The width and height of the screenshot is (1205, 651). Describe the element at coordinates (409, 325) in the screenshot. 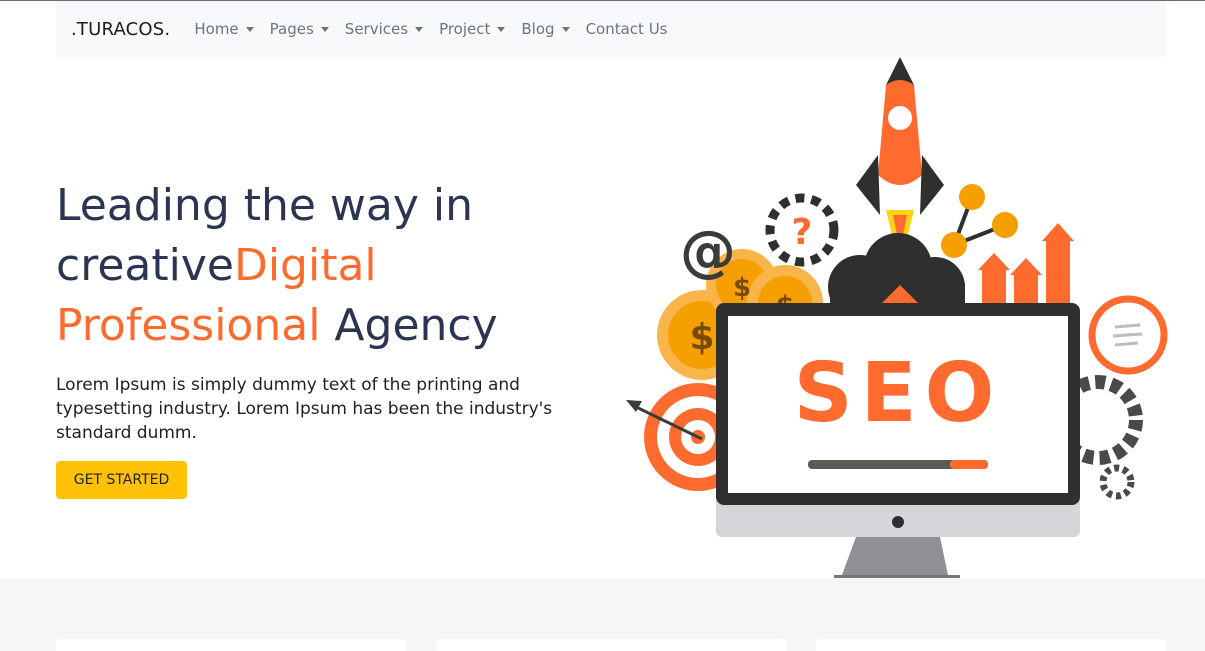

I see `hero-title-part3: Agency` at that location.